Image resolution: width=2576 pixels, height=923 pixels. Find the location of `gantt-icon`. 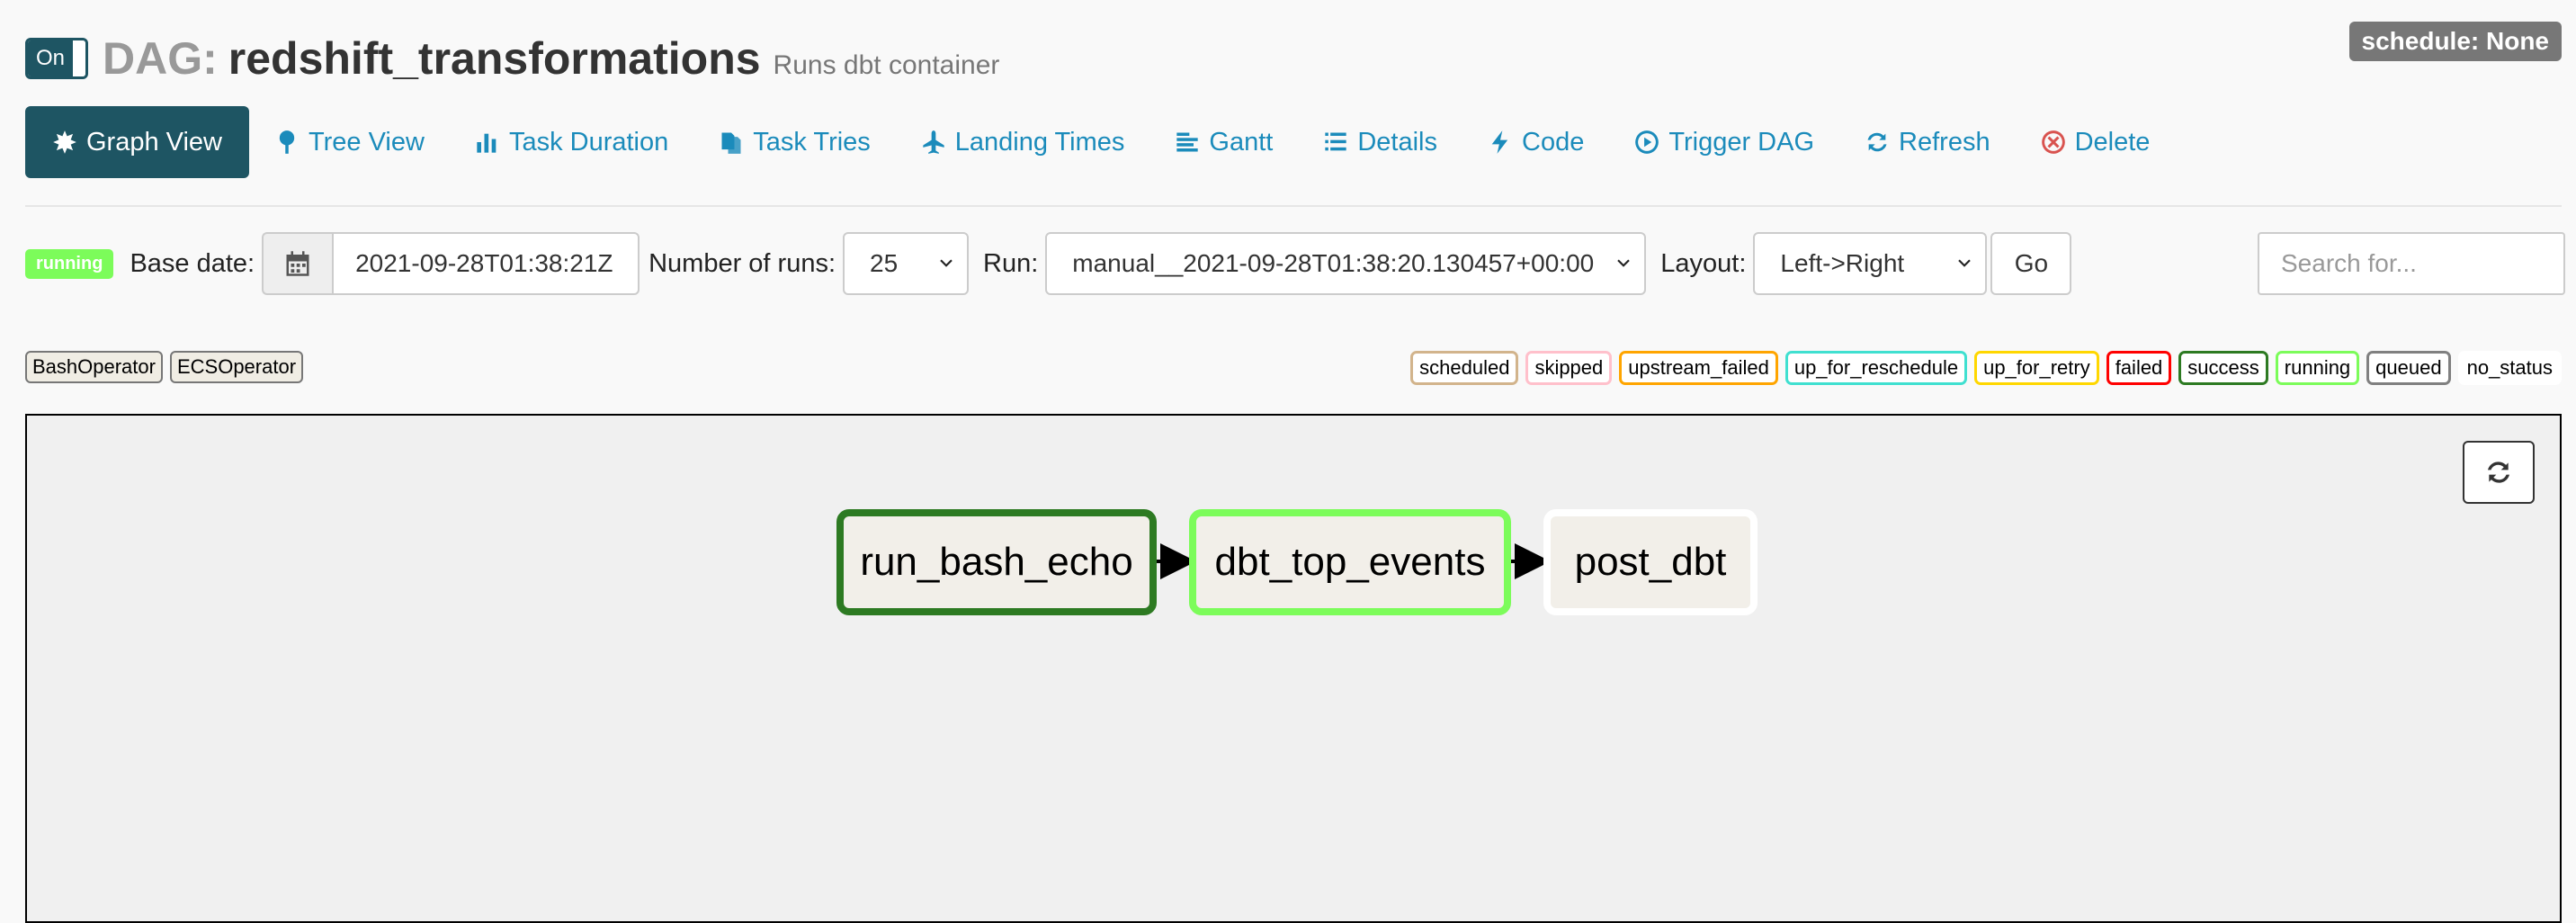

gantt-icon is located at coordinates (1187, 142).